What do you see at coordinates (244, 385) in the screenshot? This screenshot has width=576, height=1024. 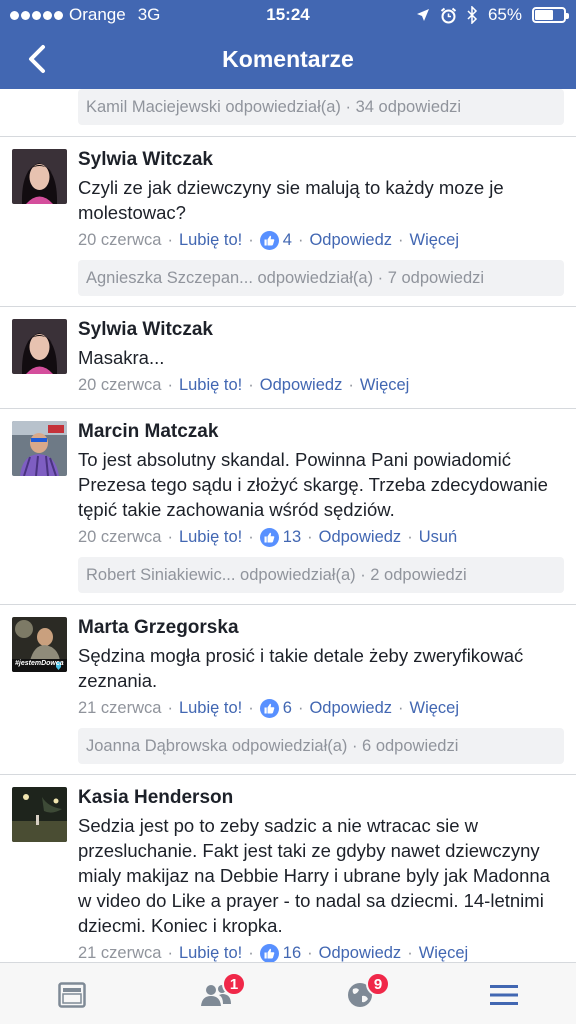 I see `comment-actions: 20 czerwca · Lubię to! · Odpowiedz · Więcej` at bounding box center [244, 385].